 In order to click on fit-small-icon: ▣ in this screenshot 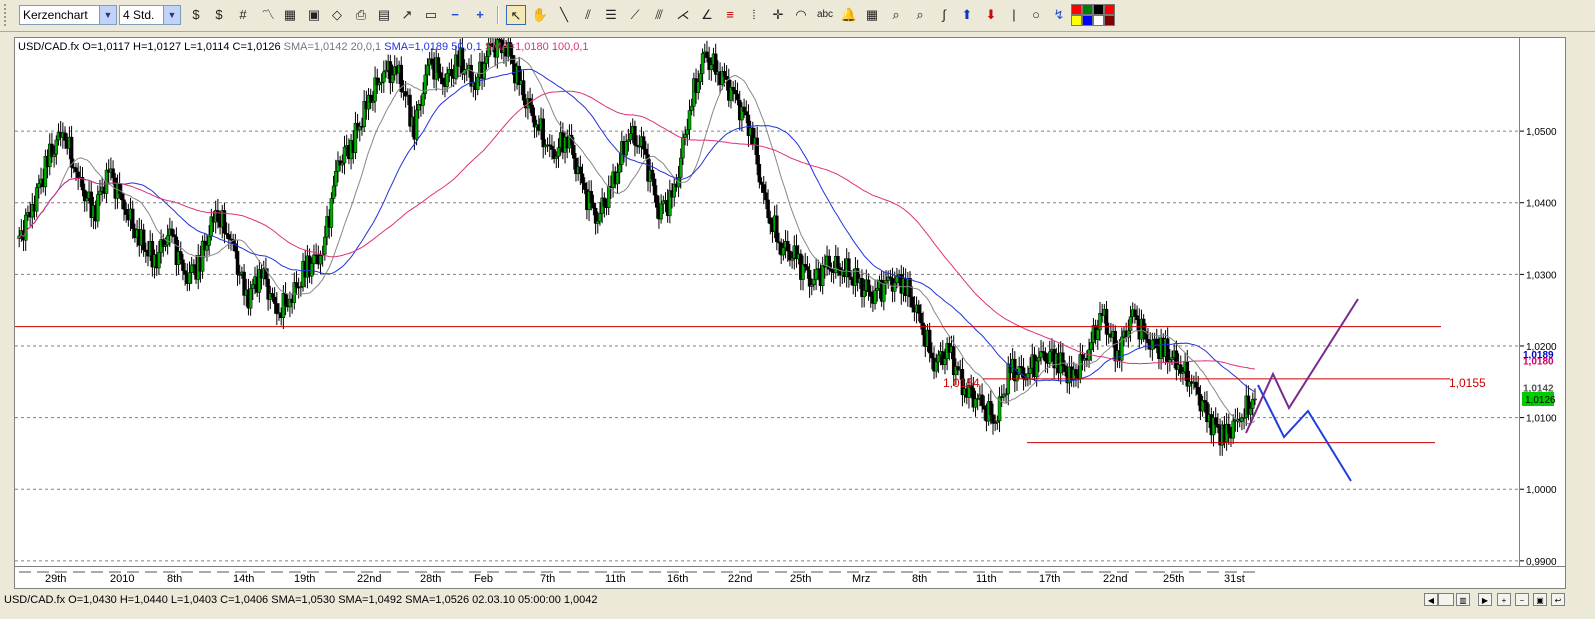, I will do `click(1540, 599)`.